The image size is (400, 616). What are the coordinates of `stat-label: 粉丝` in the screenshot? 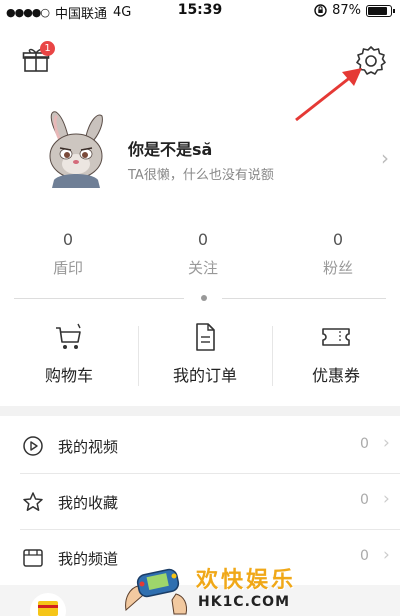 It's located at (337, 268).